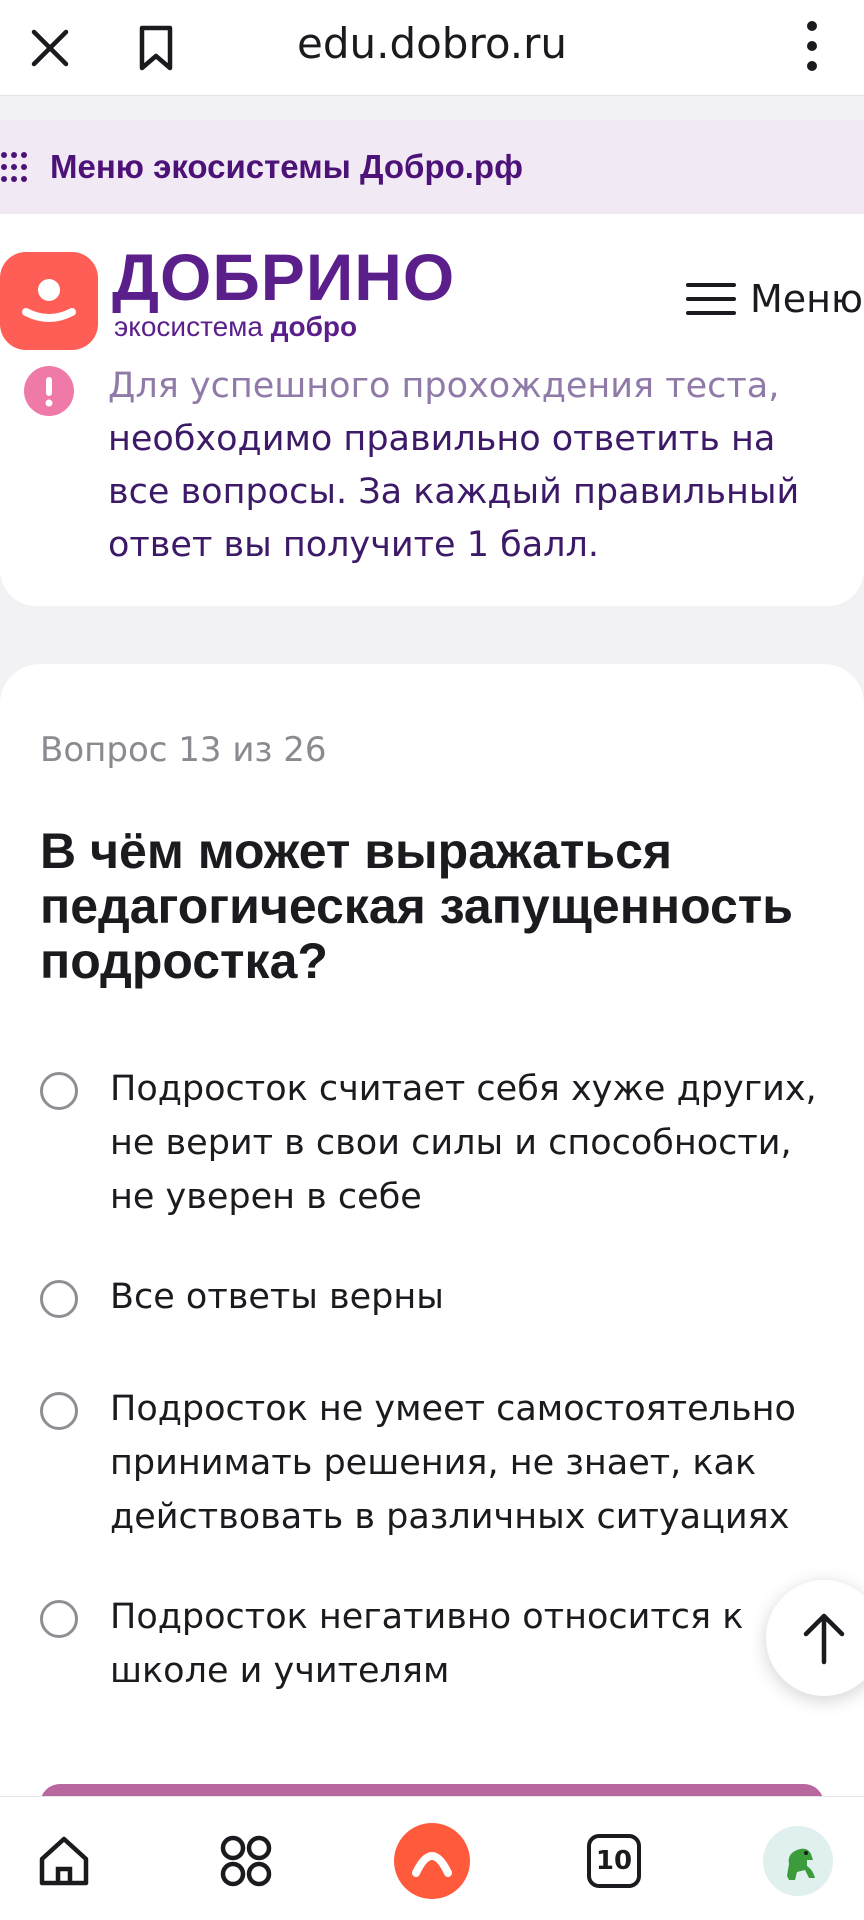 The width and height of the screenshot is (864, 1920). I want to click on dobrino-logo-icon, so click(49, 301).